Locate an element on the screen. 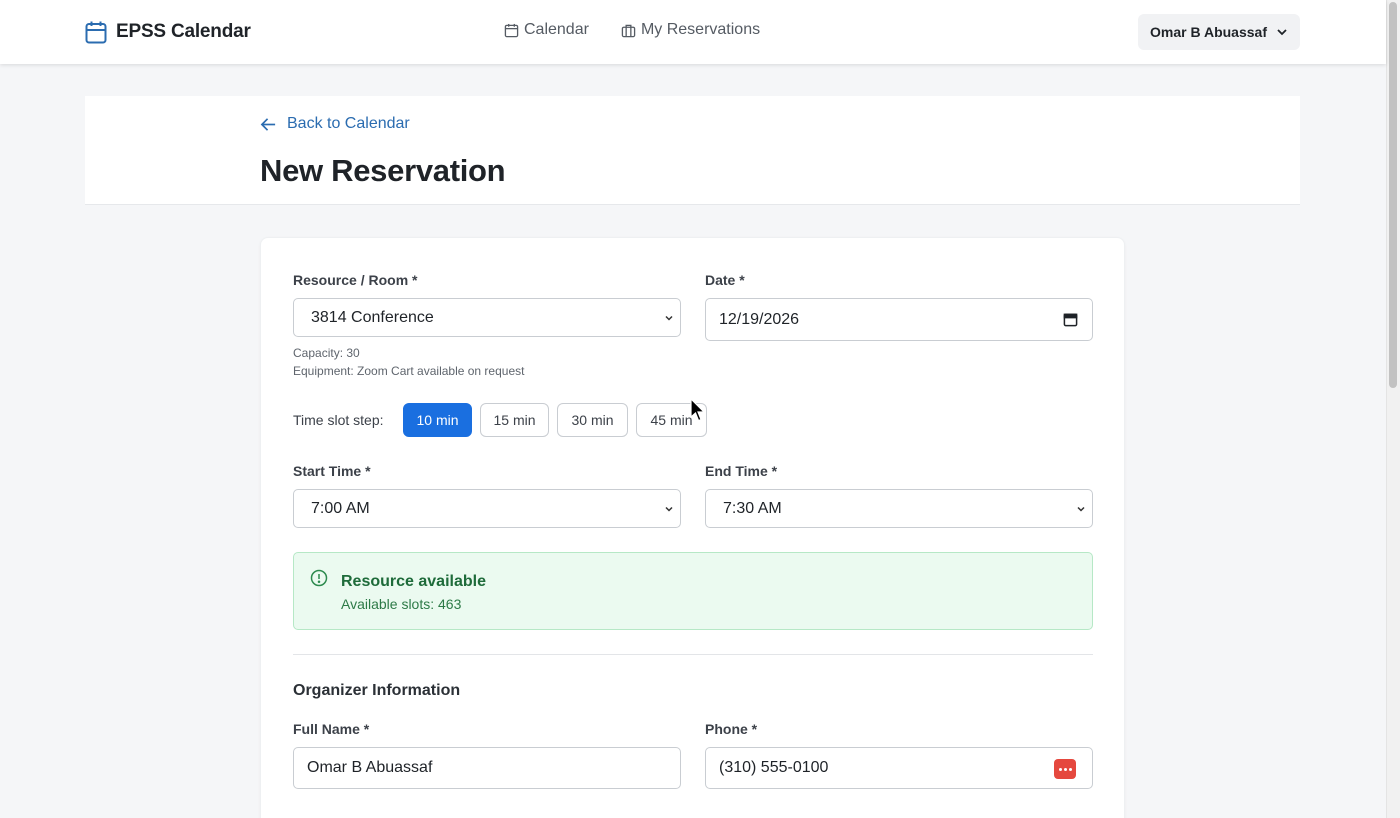  start-time-value: 7:00 AM is located at coordinates (340, 508).